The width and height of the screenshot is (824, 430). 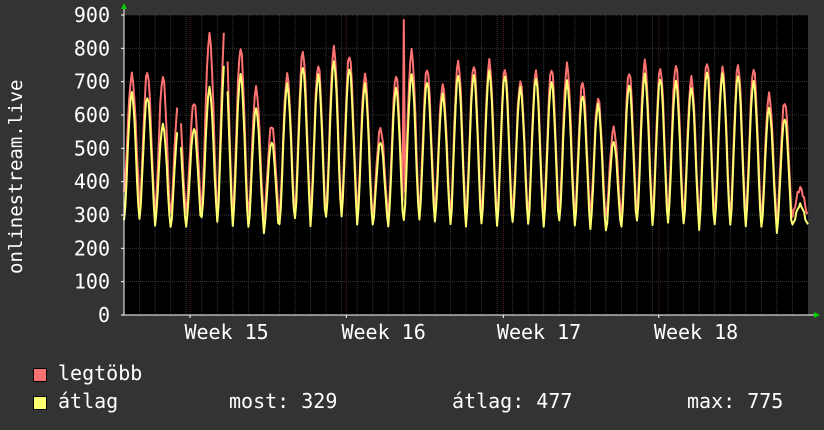 What do you see at coordinates (383, 332) in the screenshot?
I see `x-tick-label: Week 16` at bounding box center [383, 332].